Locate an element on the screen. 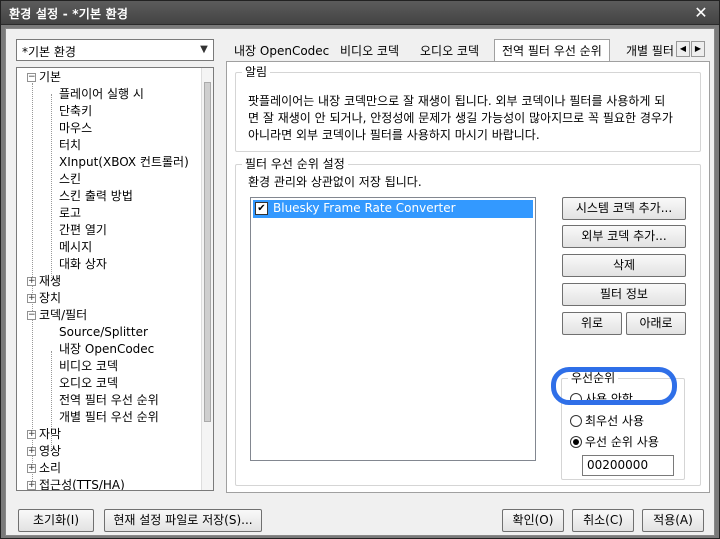 Image resolution: width=720 pixels, height=539 pixels. tree-item-quick-open: 간편 열기 is located at coordinates (83, 230).